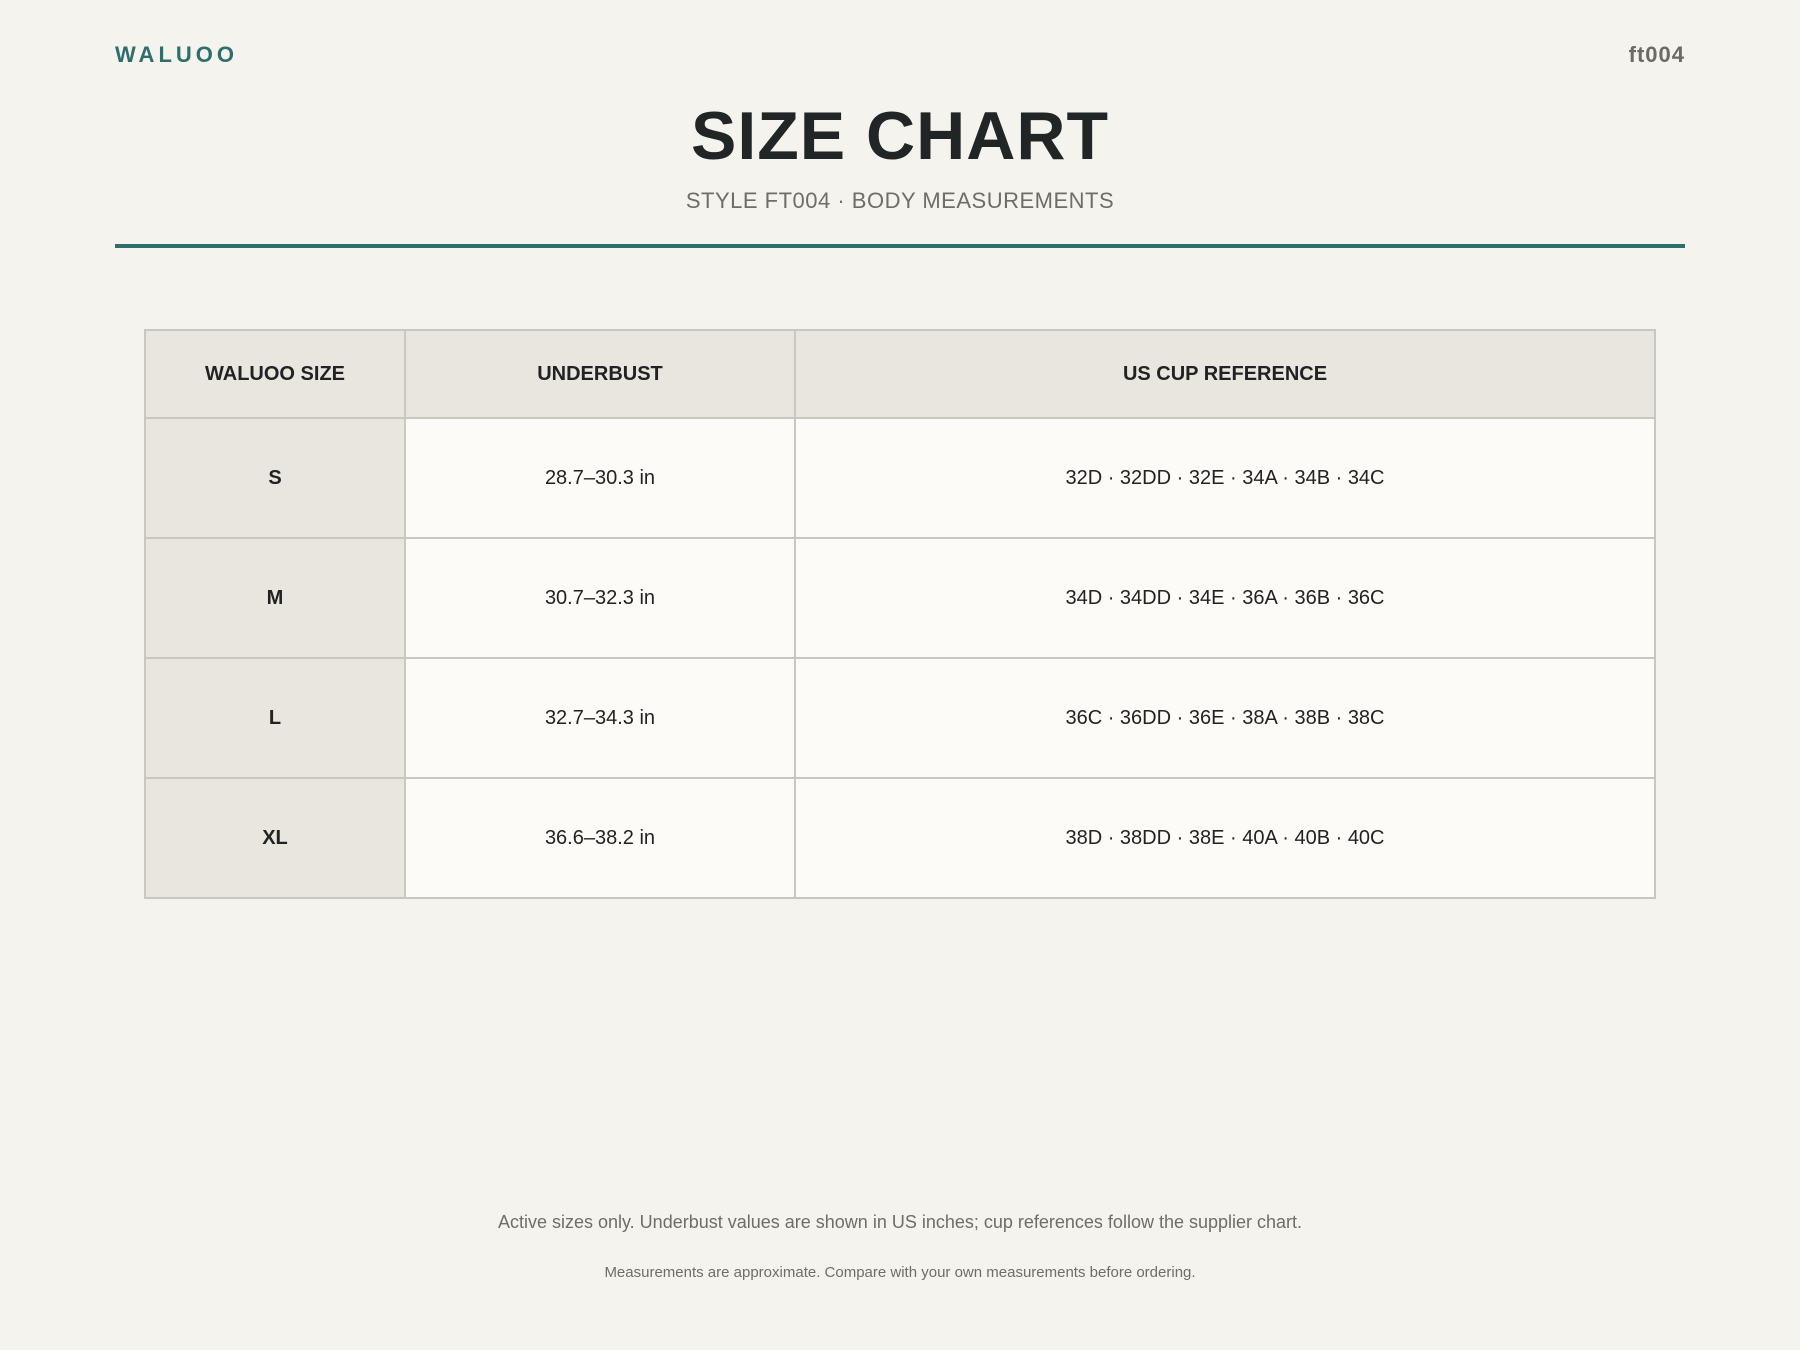  Describe the element at coordinates (1225, 374) in the screenshot. I see `column-header-cup-reference: US CUP REFERENCE` at that location.